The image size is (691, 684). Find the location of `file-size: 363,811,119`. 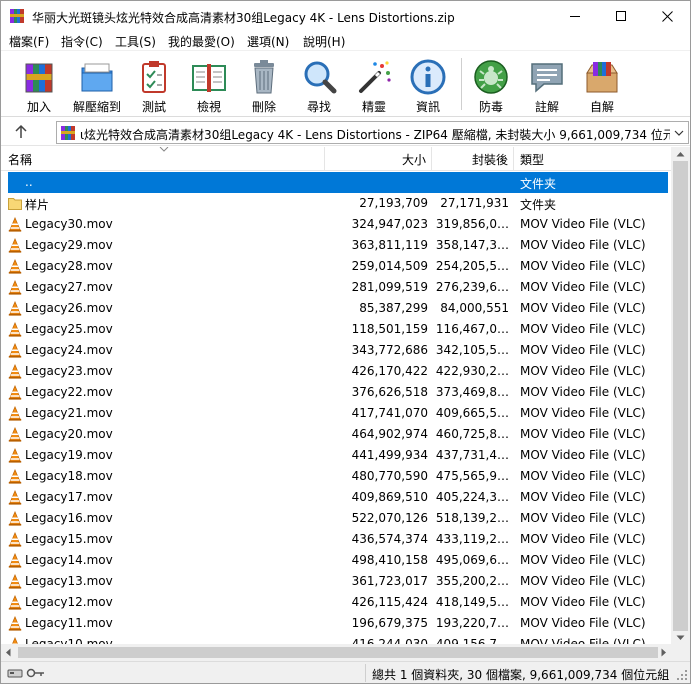

file-size: 363,811,119 is located at coordinates (389, 245).